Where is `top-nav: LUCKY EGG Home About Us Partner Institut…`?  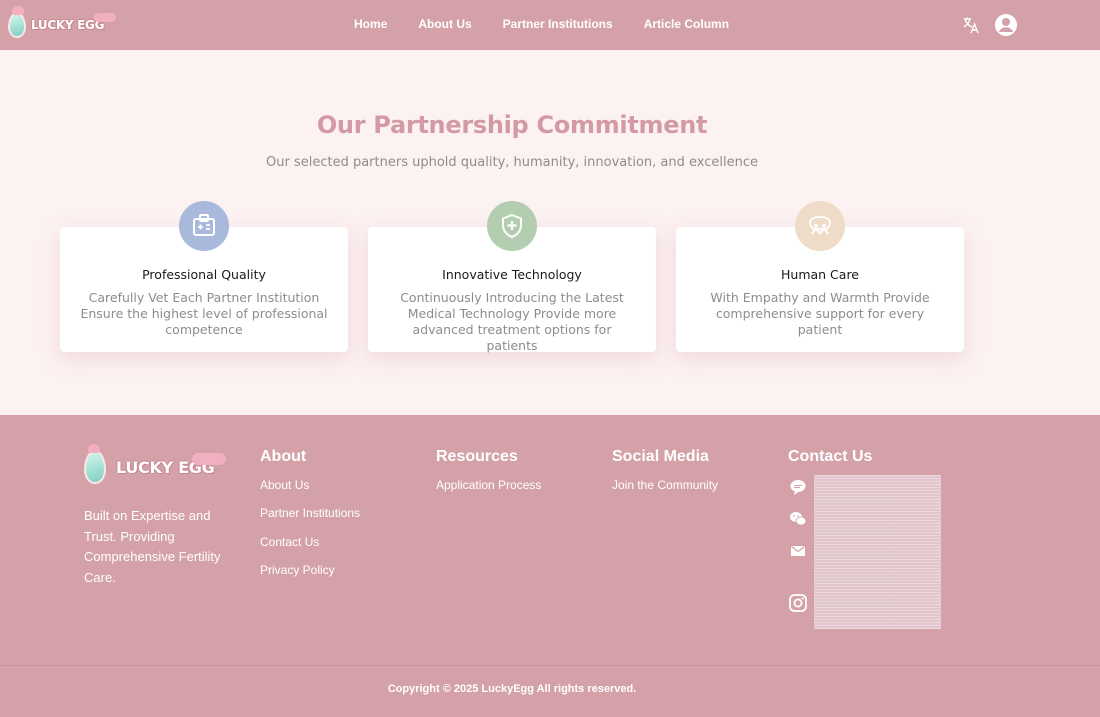
top-nav: LUCKY EGG Home About Us Partner Institut… is located at coordinates (550, 25).